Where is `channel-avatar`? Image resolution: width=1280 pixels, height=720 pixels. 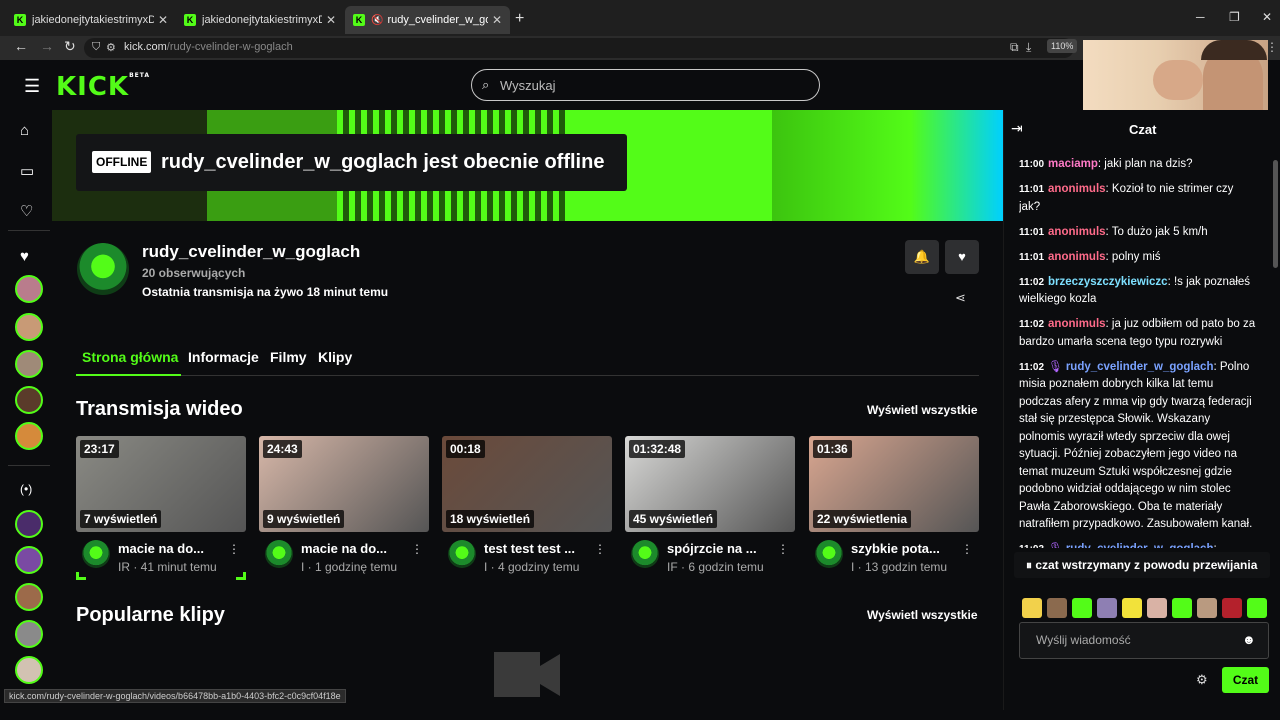
channel-avatar is located at coordinates (103, 269).